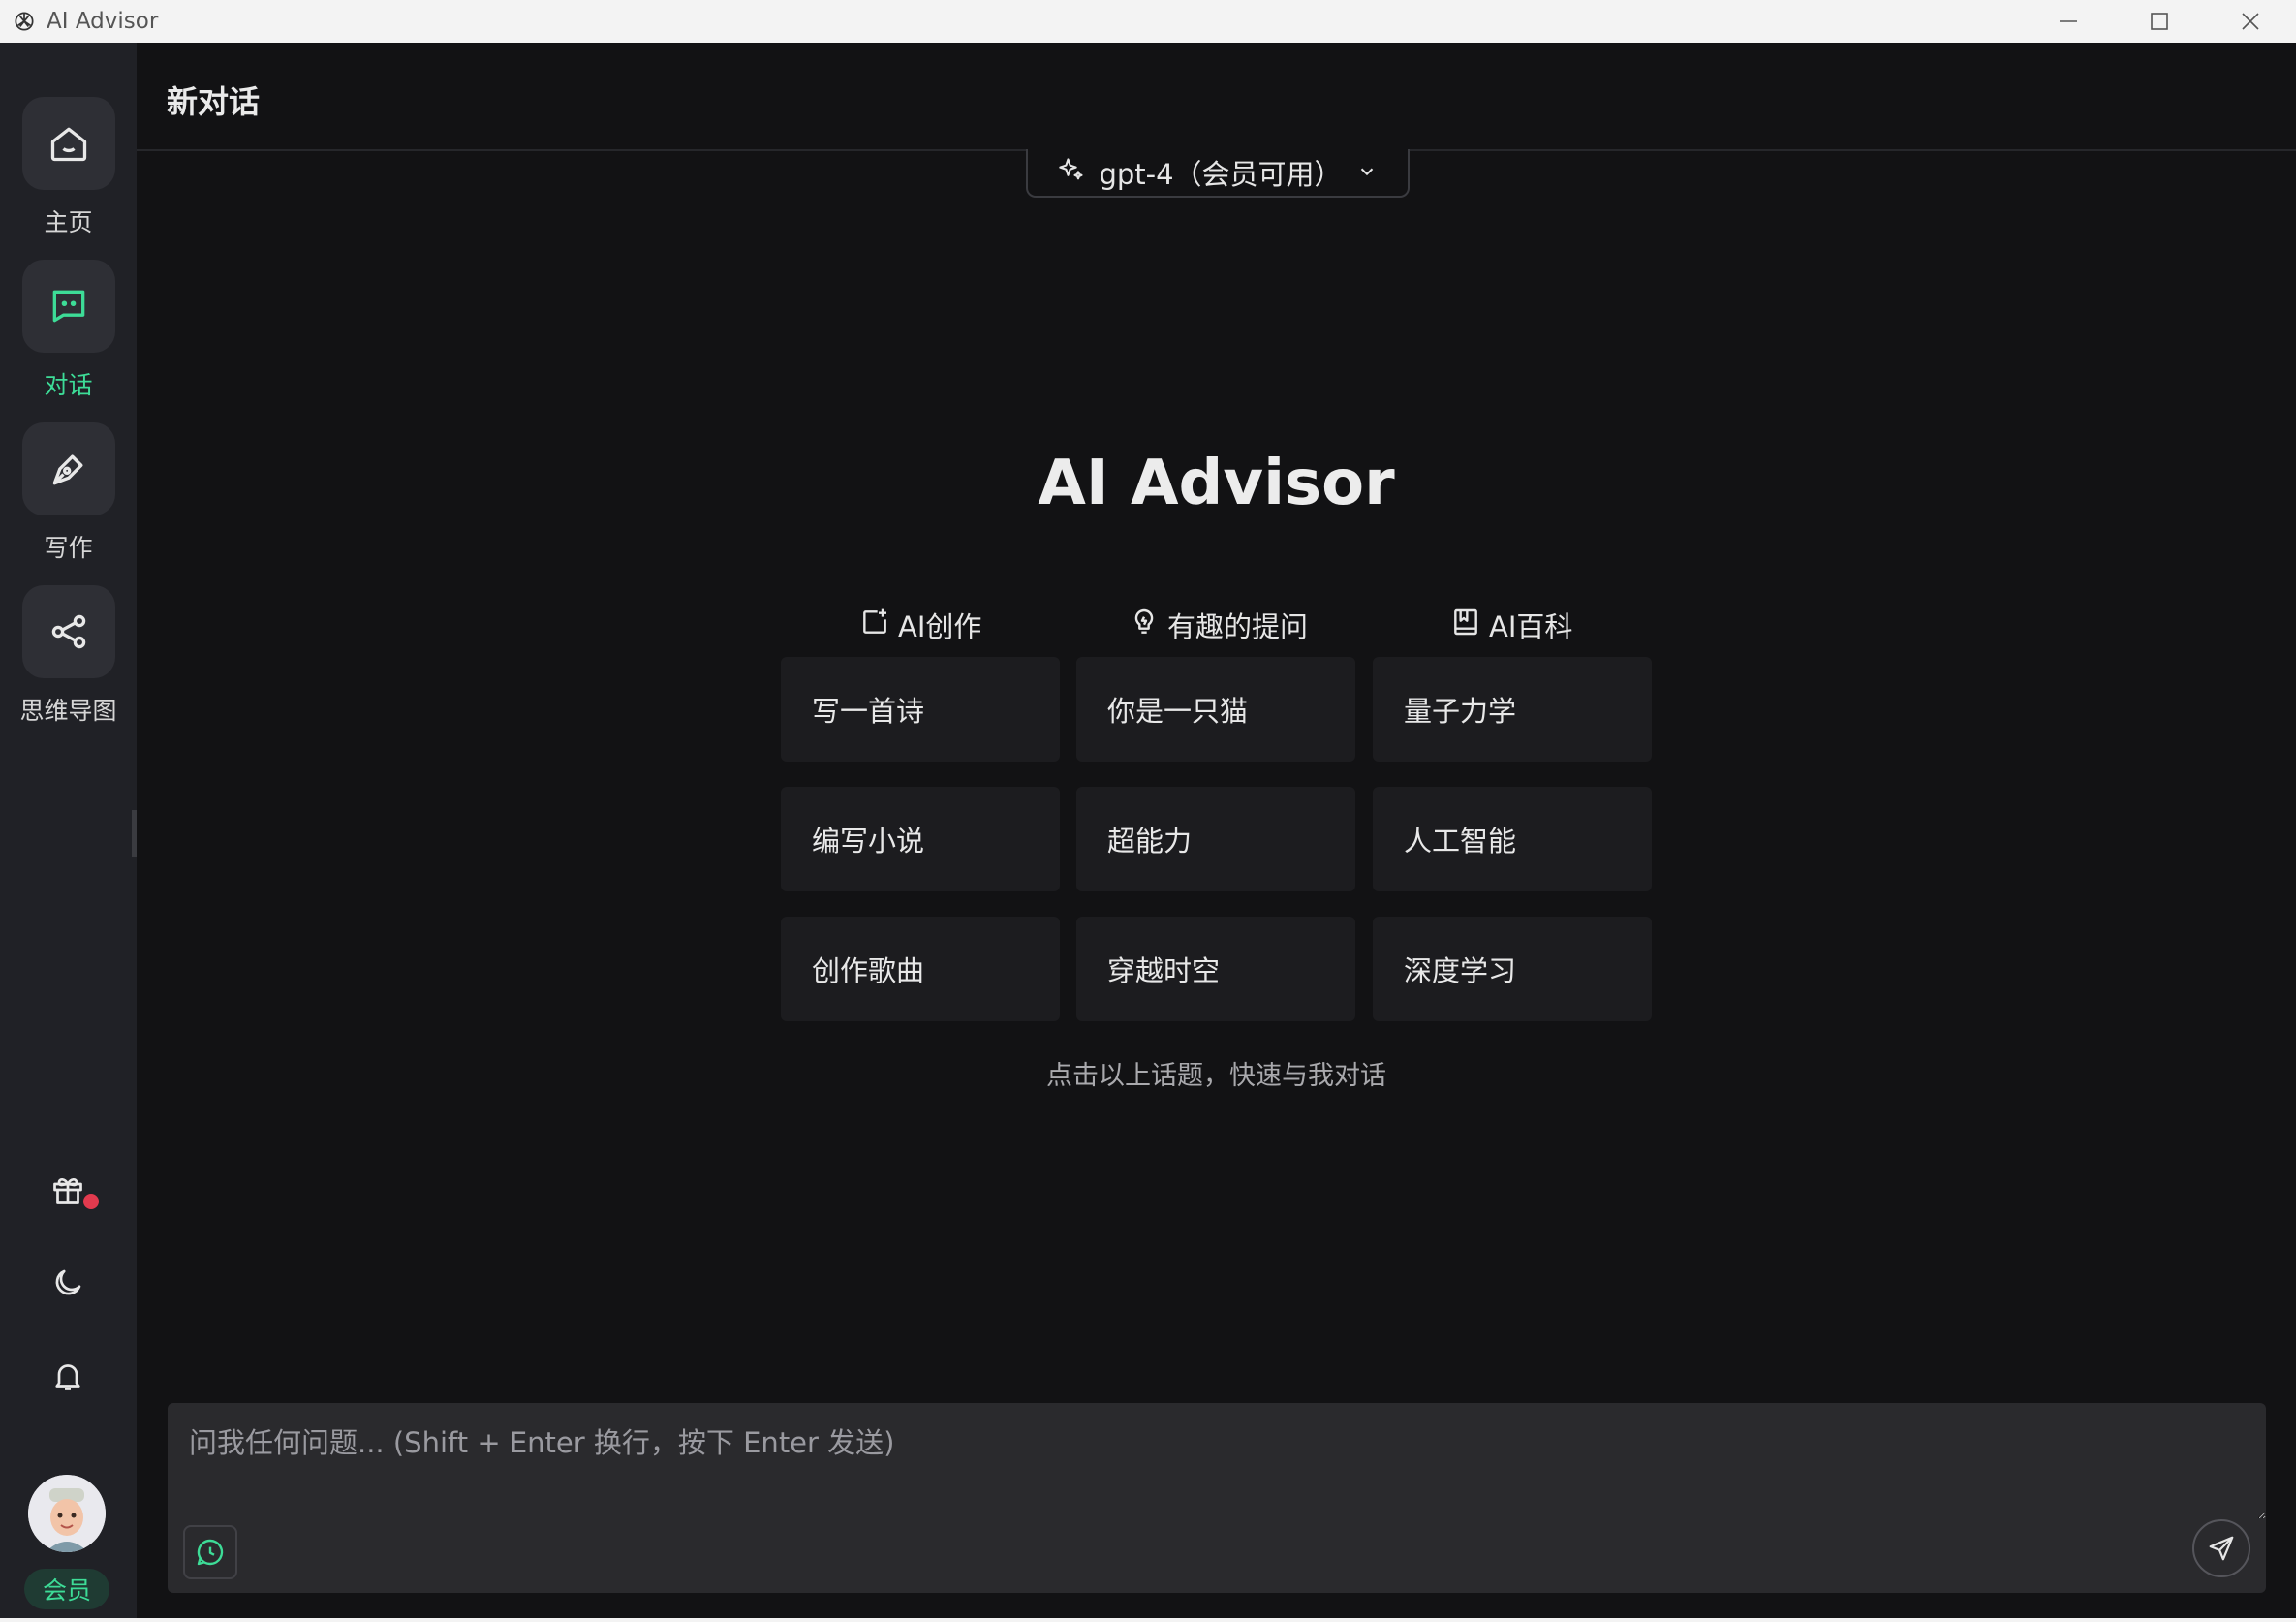  What do you see at coordinates (1216, 97) in the screenshot?
I see `header: 新对话` at bounding box center [1216, 97].